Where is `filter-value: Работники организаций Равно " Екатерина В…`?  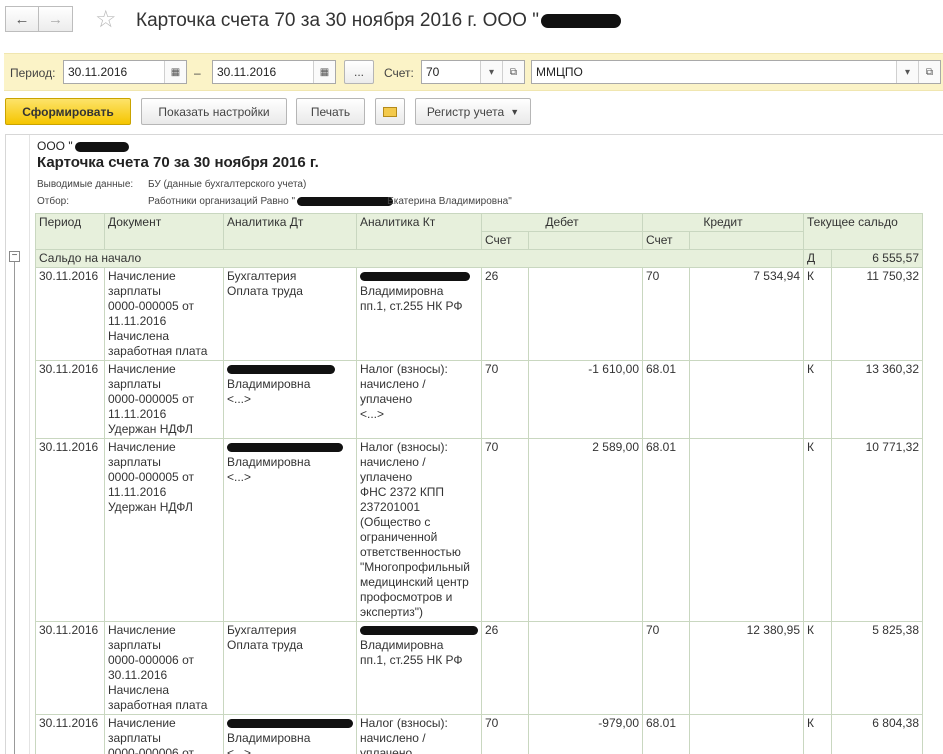 filter-value: Работники организаций Равно " Екатерина В… is located at coordinates (330, 201).